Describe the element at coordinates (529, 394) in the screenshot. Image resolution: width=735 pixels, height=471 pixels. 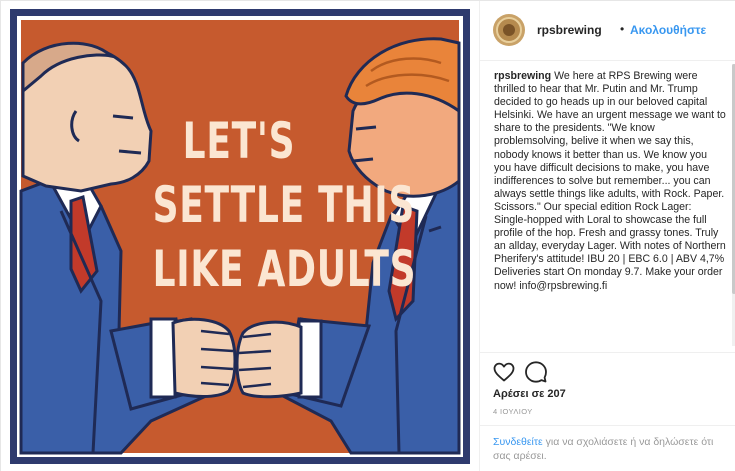
I see `likes-count: Αρέσει σε 207` at that location.